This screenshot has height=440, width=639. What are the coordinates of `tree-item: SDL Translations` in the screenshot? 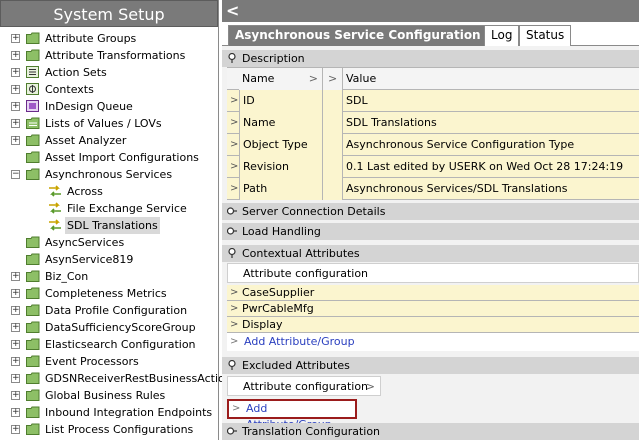 It's located at (109, 225).